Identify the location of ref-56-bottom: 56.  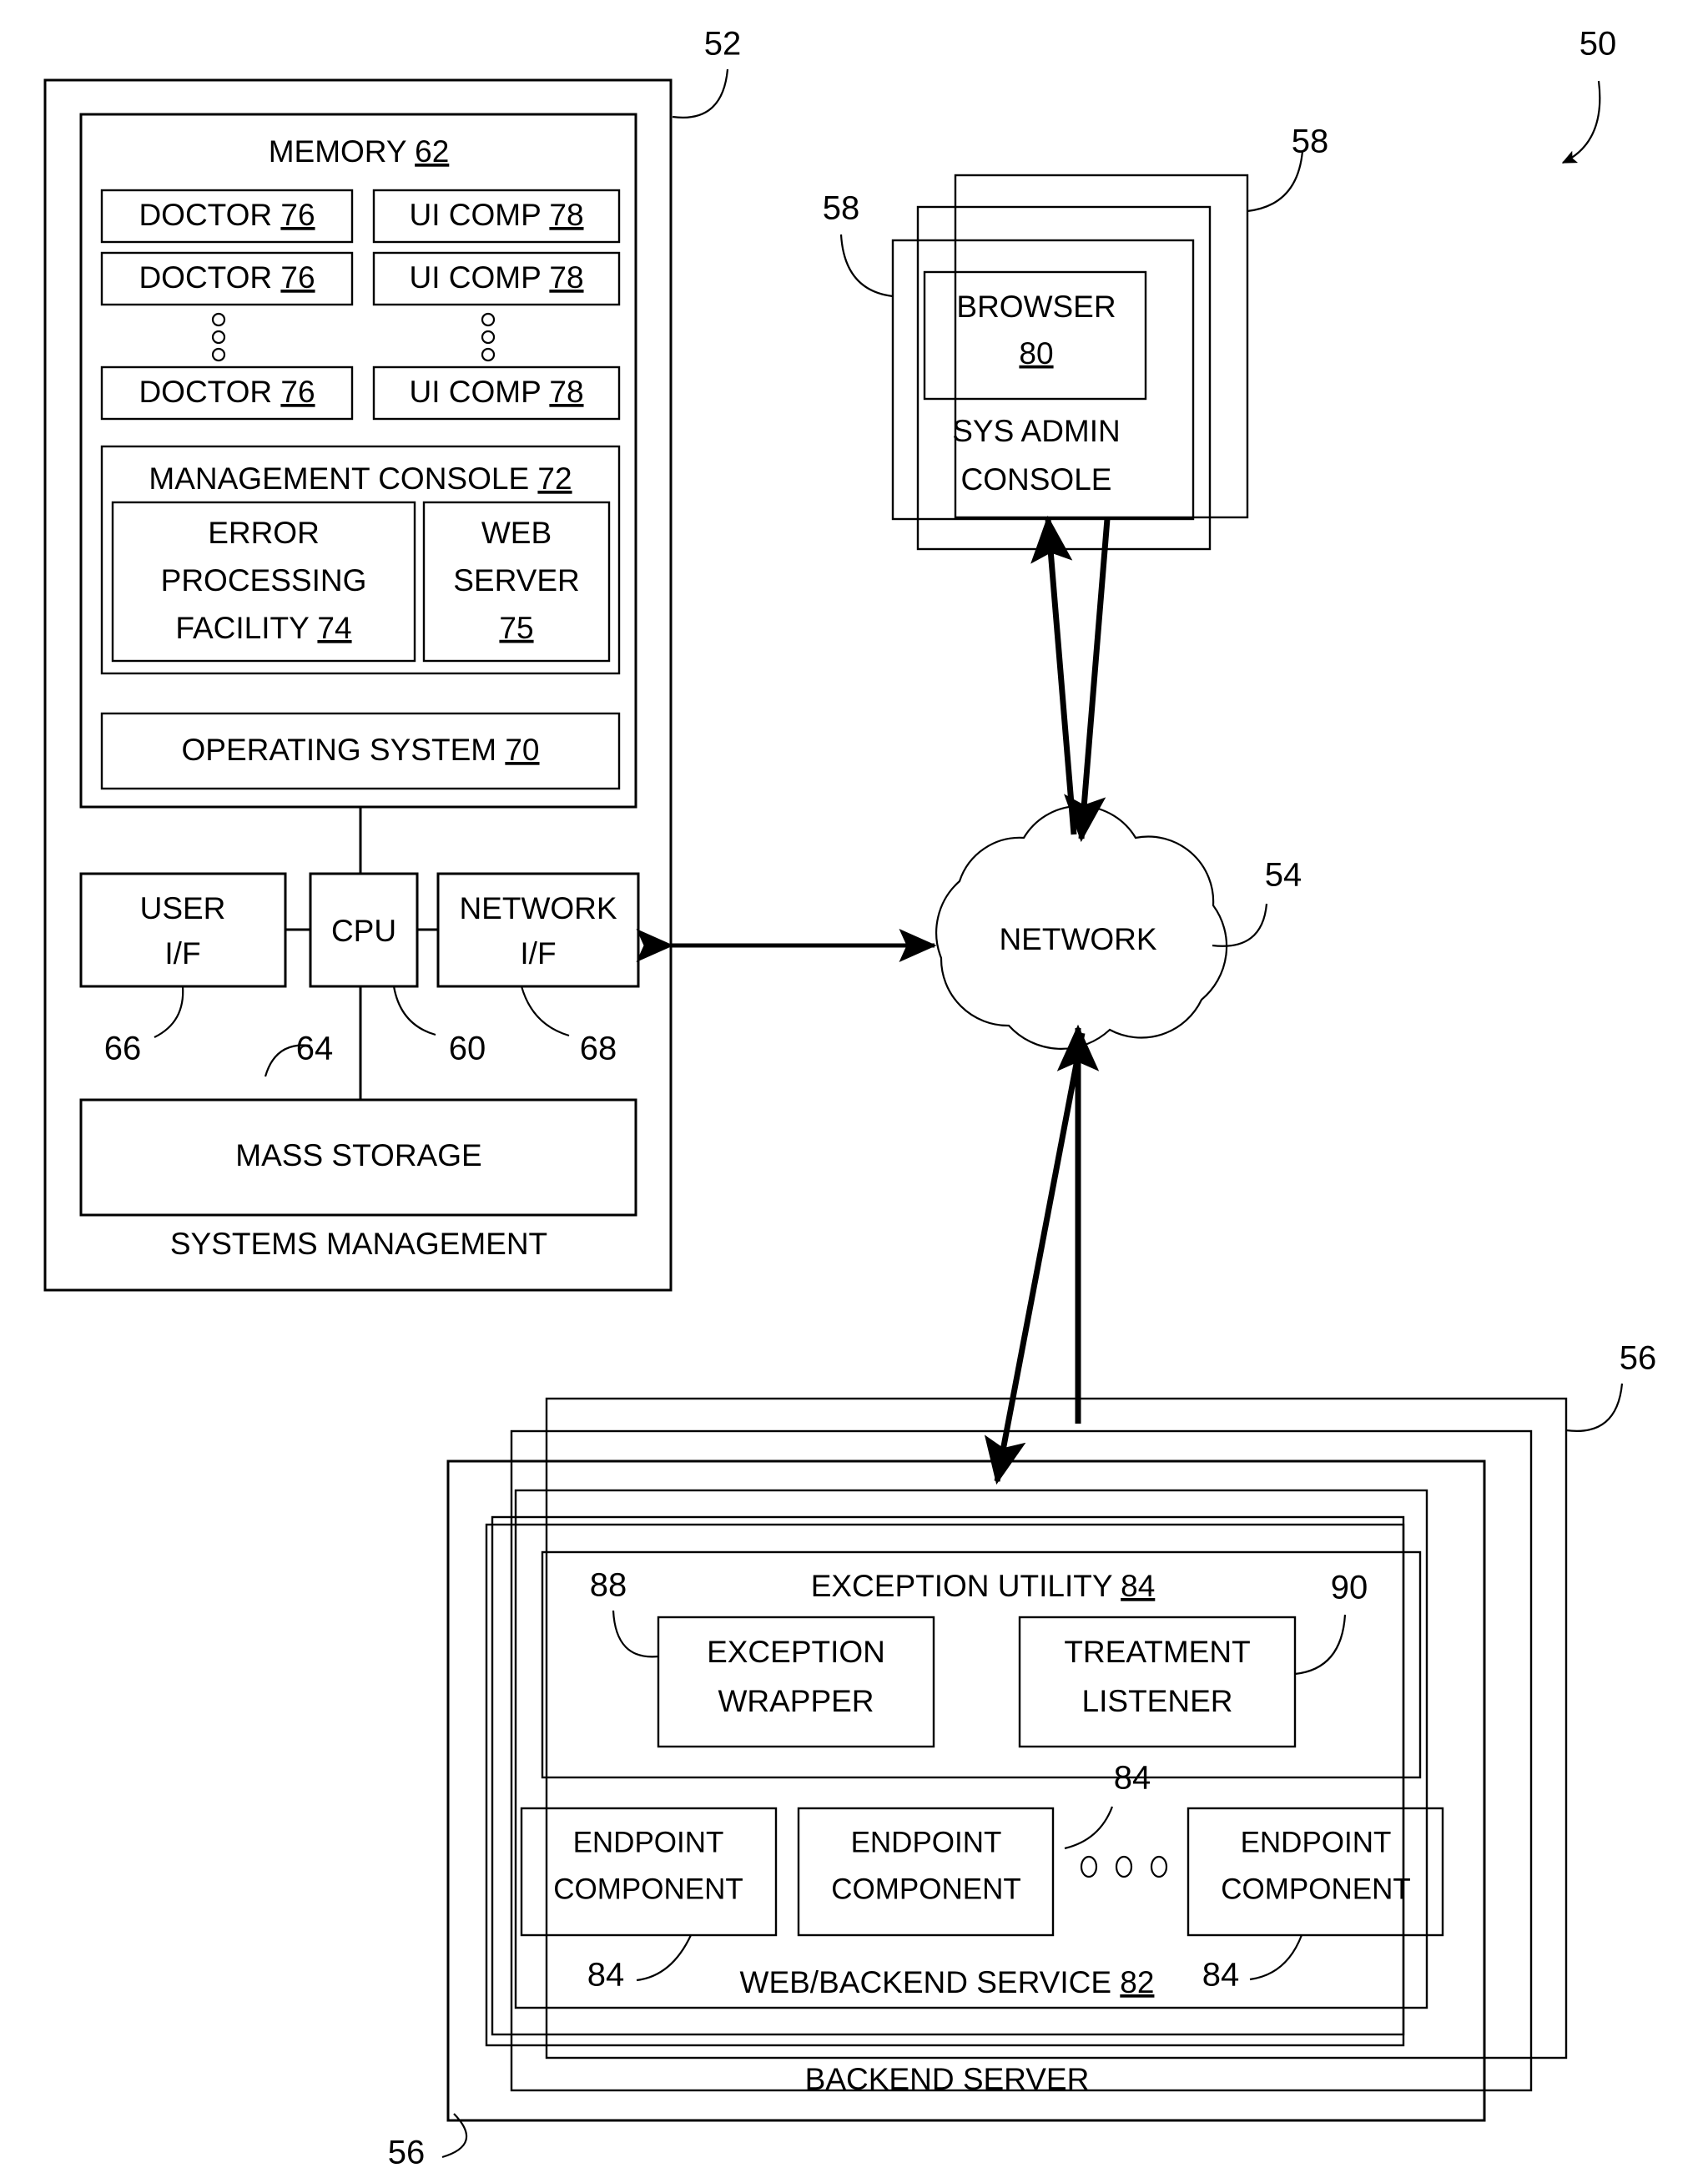
(407, 2153).